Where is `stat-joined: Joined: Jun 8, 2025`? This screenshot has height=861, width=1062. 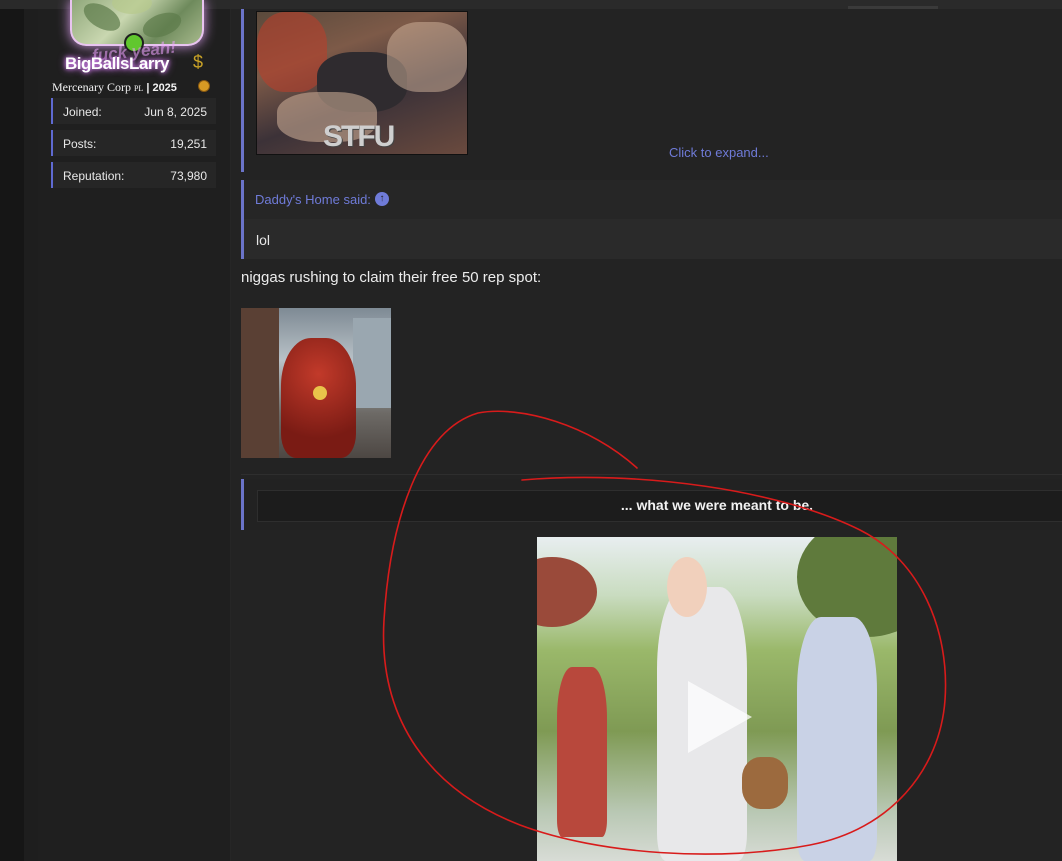 stat-joined: Joined: Jun 8, 2025 is located at coordinates (133, 111).